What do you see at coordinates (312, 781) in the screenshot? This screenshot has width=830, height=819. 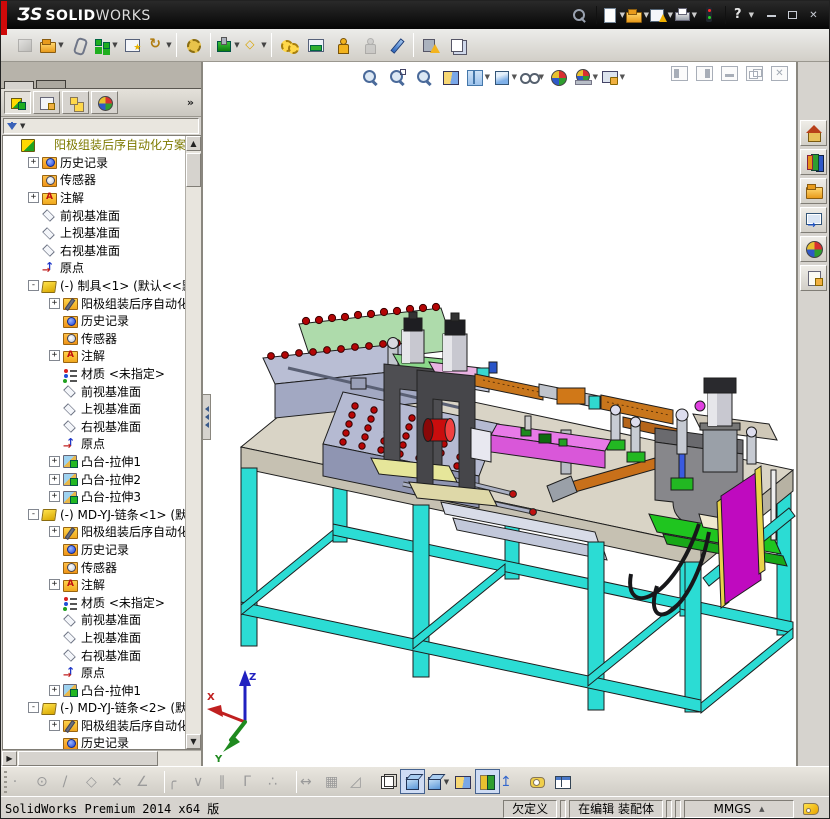 I see `smart-dimension: ↔ ▼` at bounding box center [312, 781].